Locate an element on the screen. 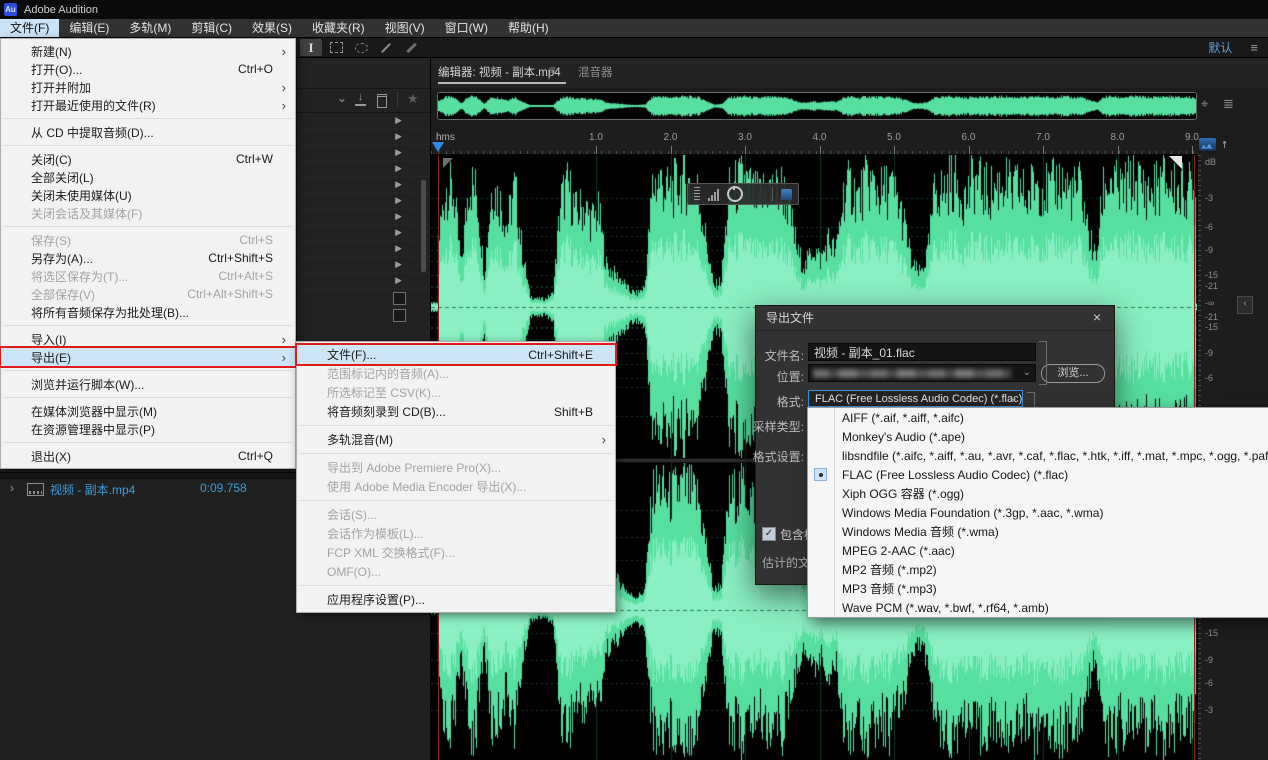 The height and width of the screenshot is (760, 1268). file-row: › 视频 - 副本.mp4 0:09.758 is located at coordinates (148, 489).